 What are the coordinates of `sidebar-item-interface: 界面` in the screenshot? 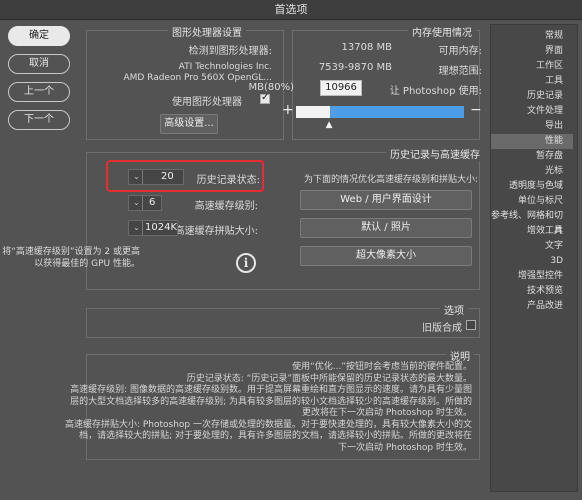 It's located at (532, 51).